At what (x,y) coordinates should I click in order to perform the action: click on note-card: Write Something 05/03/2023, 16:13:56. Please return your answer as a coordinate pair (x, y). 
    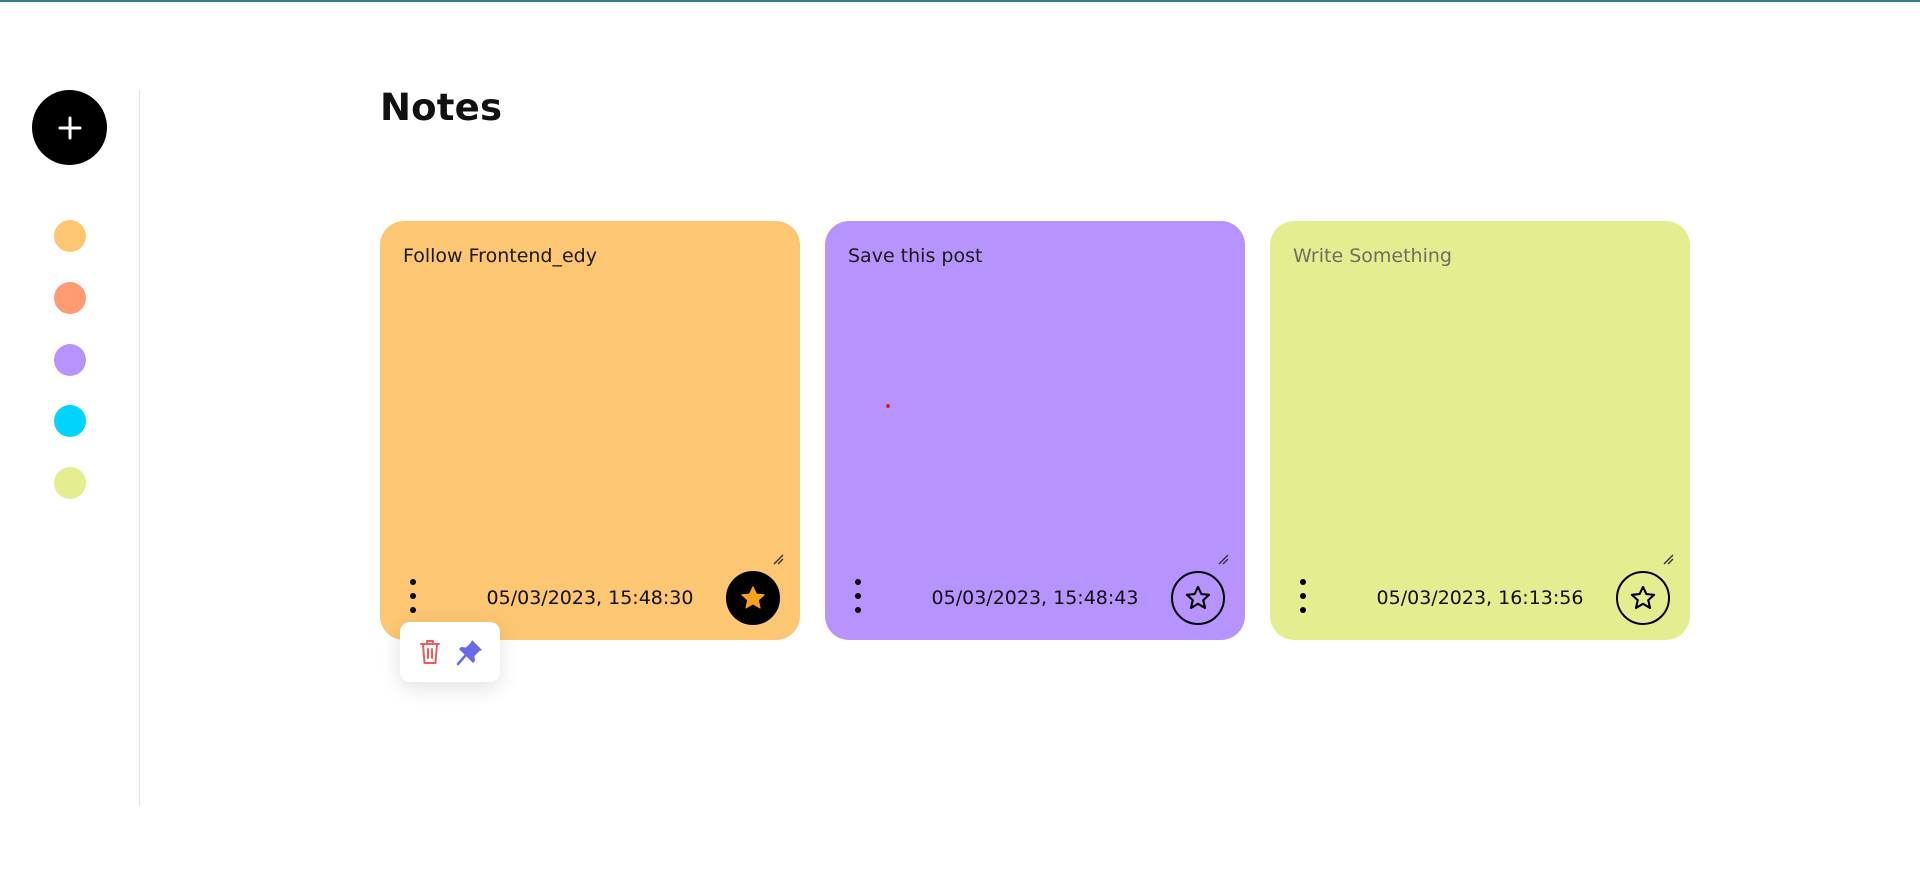
    Looking at the image, I should click on (1480, 430).